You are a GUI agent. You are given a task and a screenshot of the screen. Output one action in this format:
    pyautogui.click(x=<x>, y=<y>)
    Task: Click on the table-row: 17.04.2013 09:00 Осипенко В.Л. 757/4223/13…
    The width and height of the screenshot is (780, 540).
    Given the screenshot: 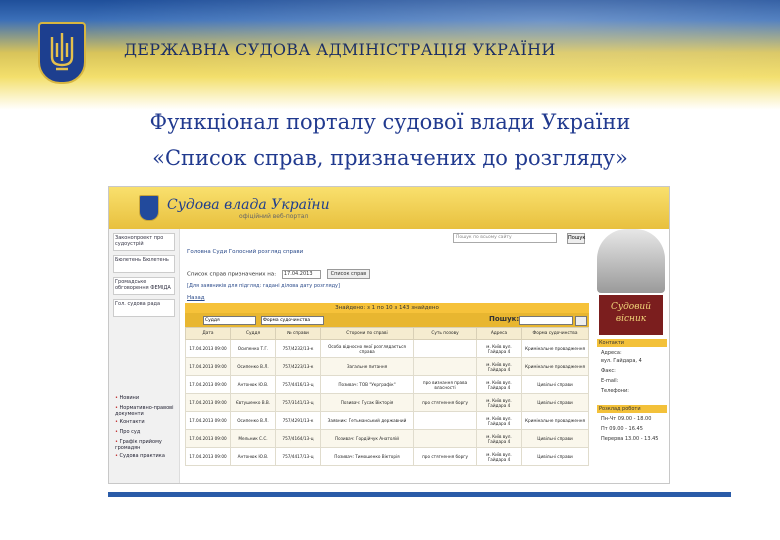 What is the action you would take?
    pyautogui.click(x=387, y=366)
    